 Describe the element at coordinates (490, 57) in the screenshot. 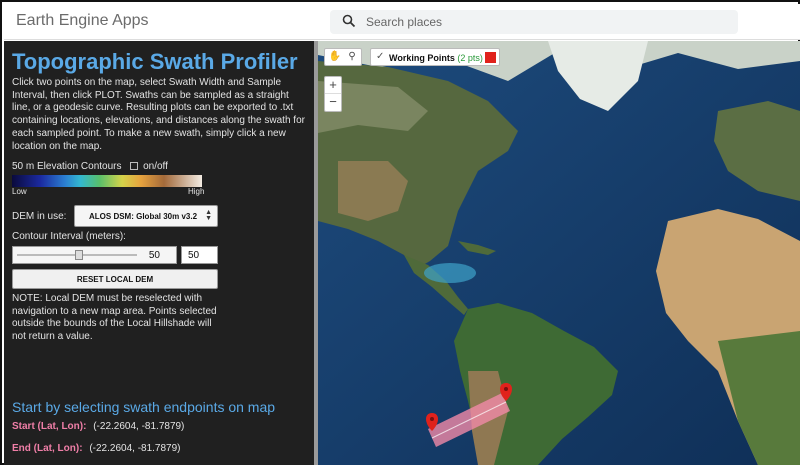

I see `layer-color-swatch` at that location.